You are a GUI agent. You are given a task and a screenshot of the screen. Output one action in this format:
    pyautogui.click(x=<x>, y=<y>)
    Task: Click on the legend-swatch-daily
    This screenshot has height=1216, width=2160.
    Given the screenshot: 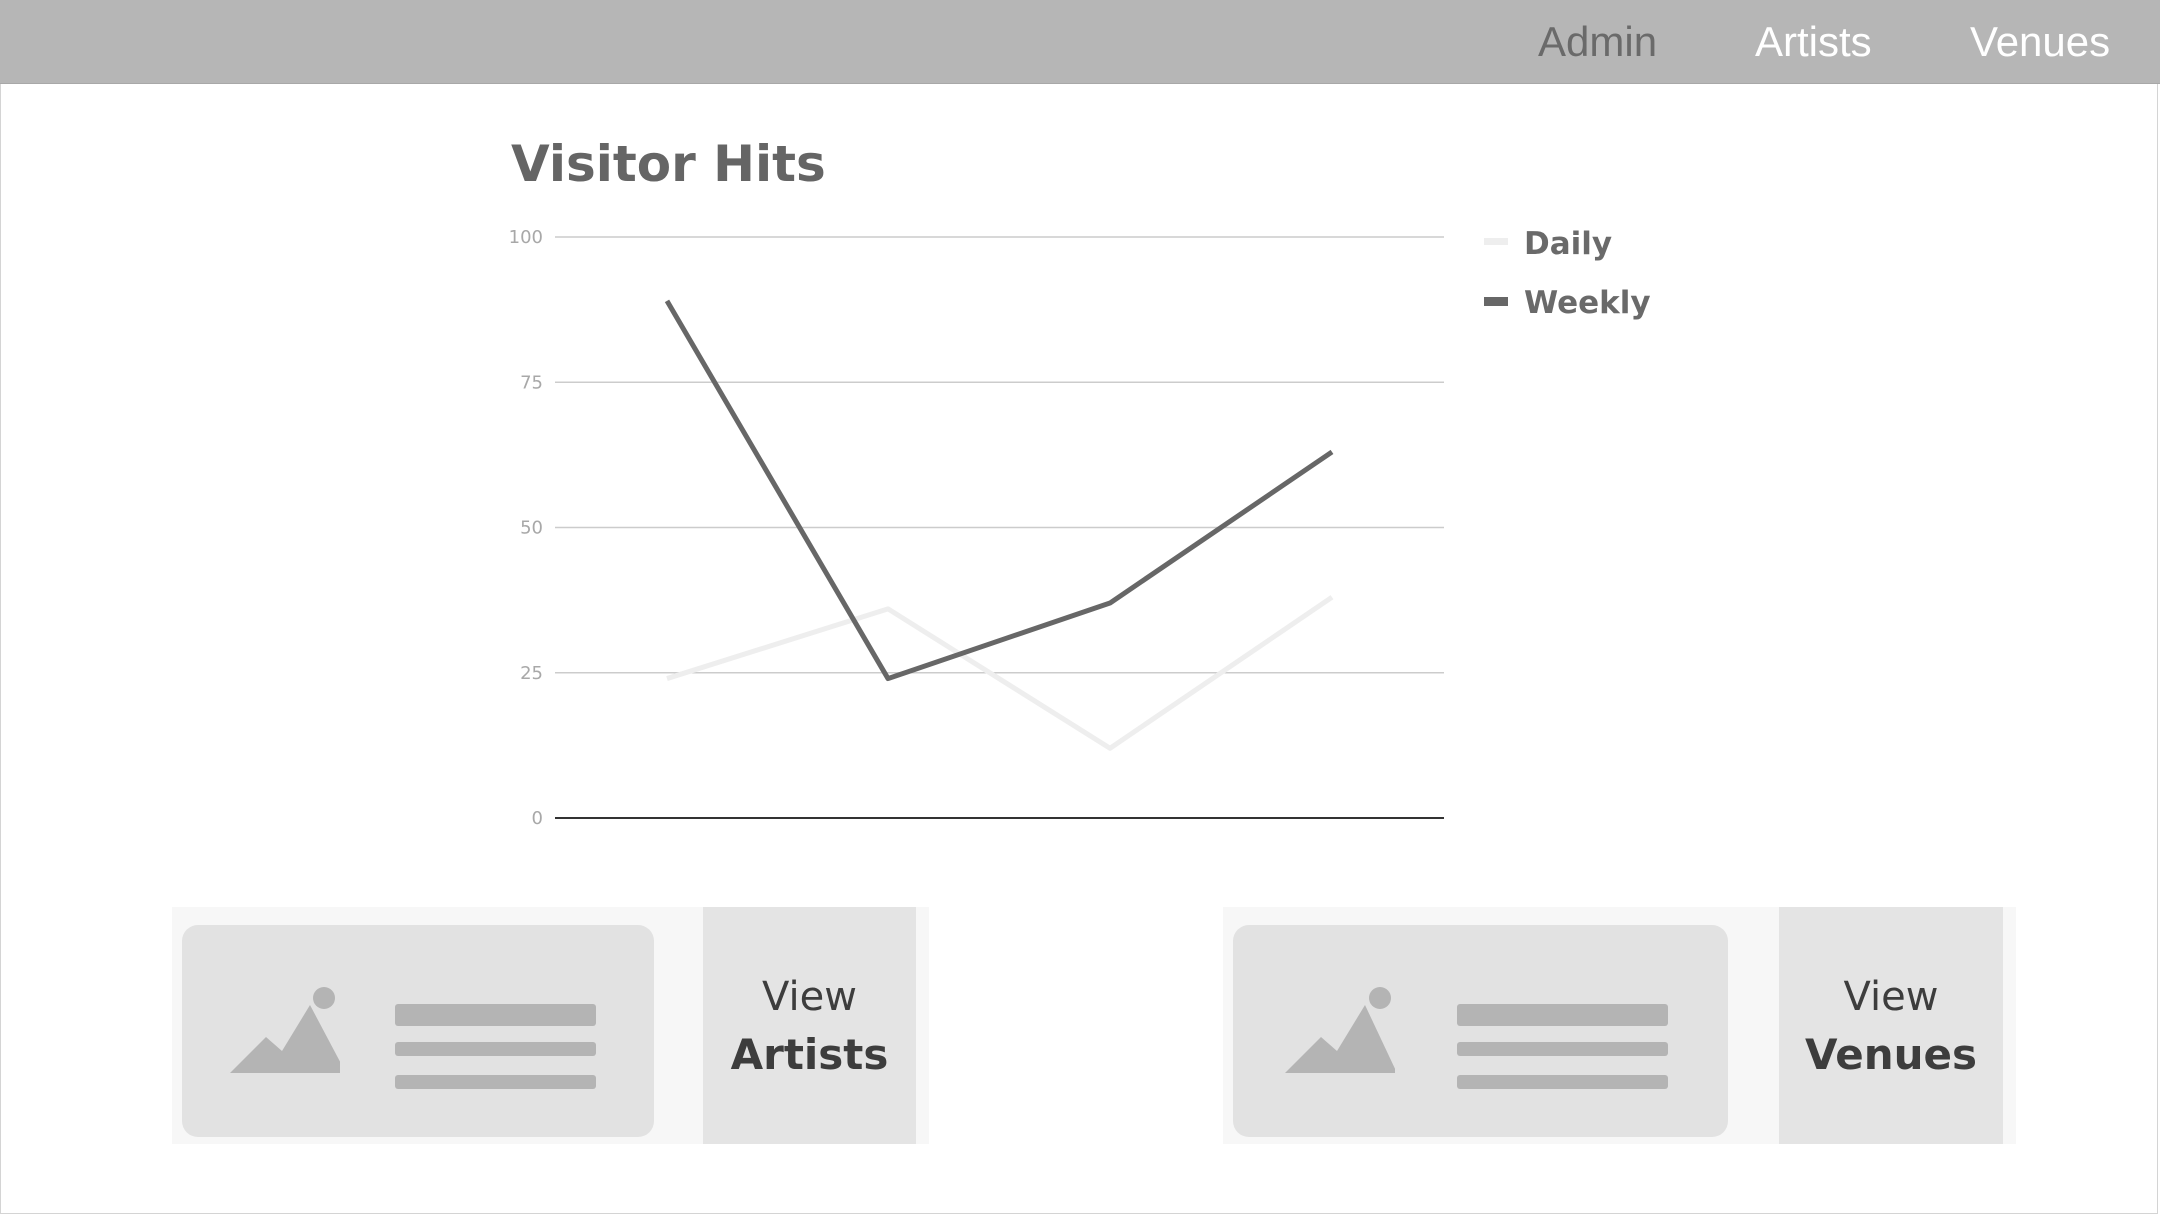 What is the action you would take?
    pyautogui.click(x=1496, y=241)
    